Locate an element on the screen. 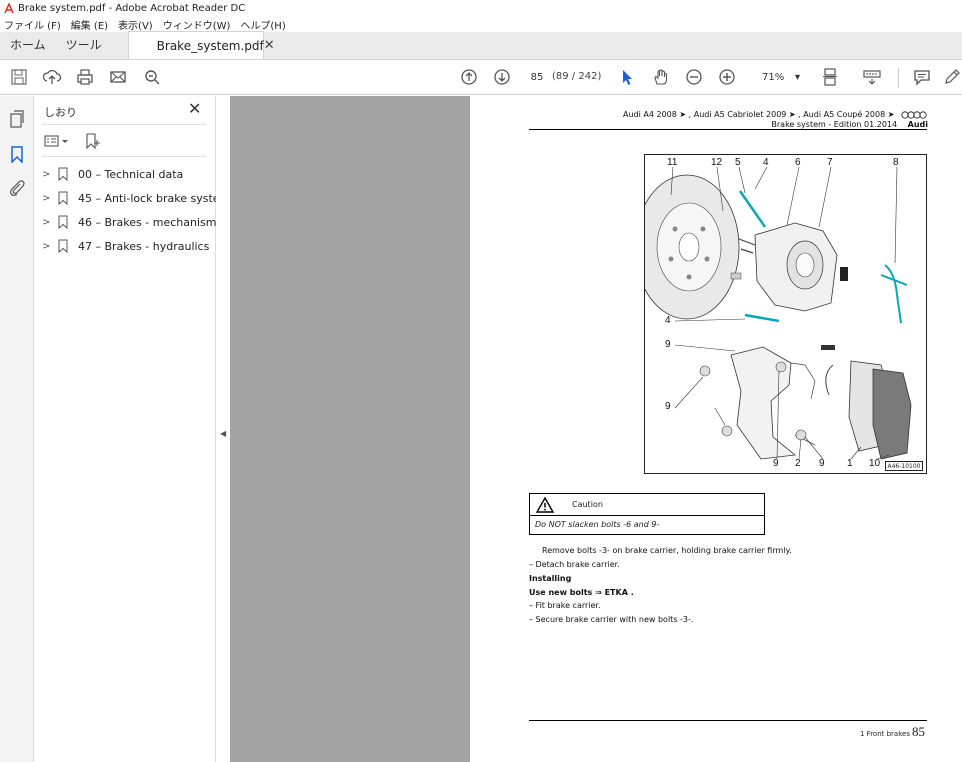 The width and height of the screenshot is (962, 762). zoom-out-icon is located at coordinates (694, 77).